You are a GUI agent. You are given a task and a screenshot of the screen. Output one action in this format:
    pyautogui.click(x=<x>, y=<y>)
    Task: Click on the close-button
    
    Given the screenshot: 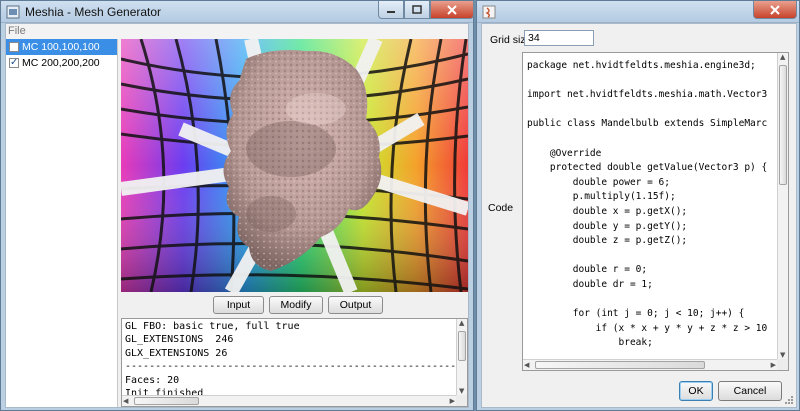 What is the action you would take?
    pyautogui.click(x=452, y=10)
    